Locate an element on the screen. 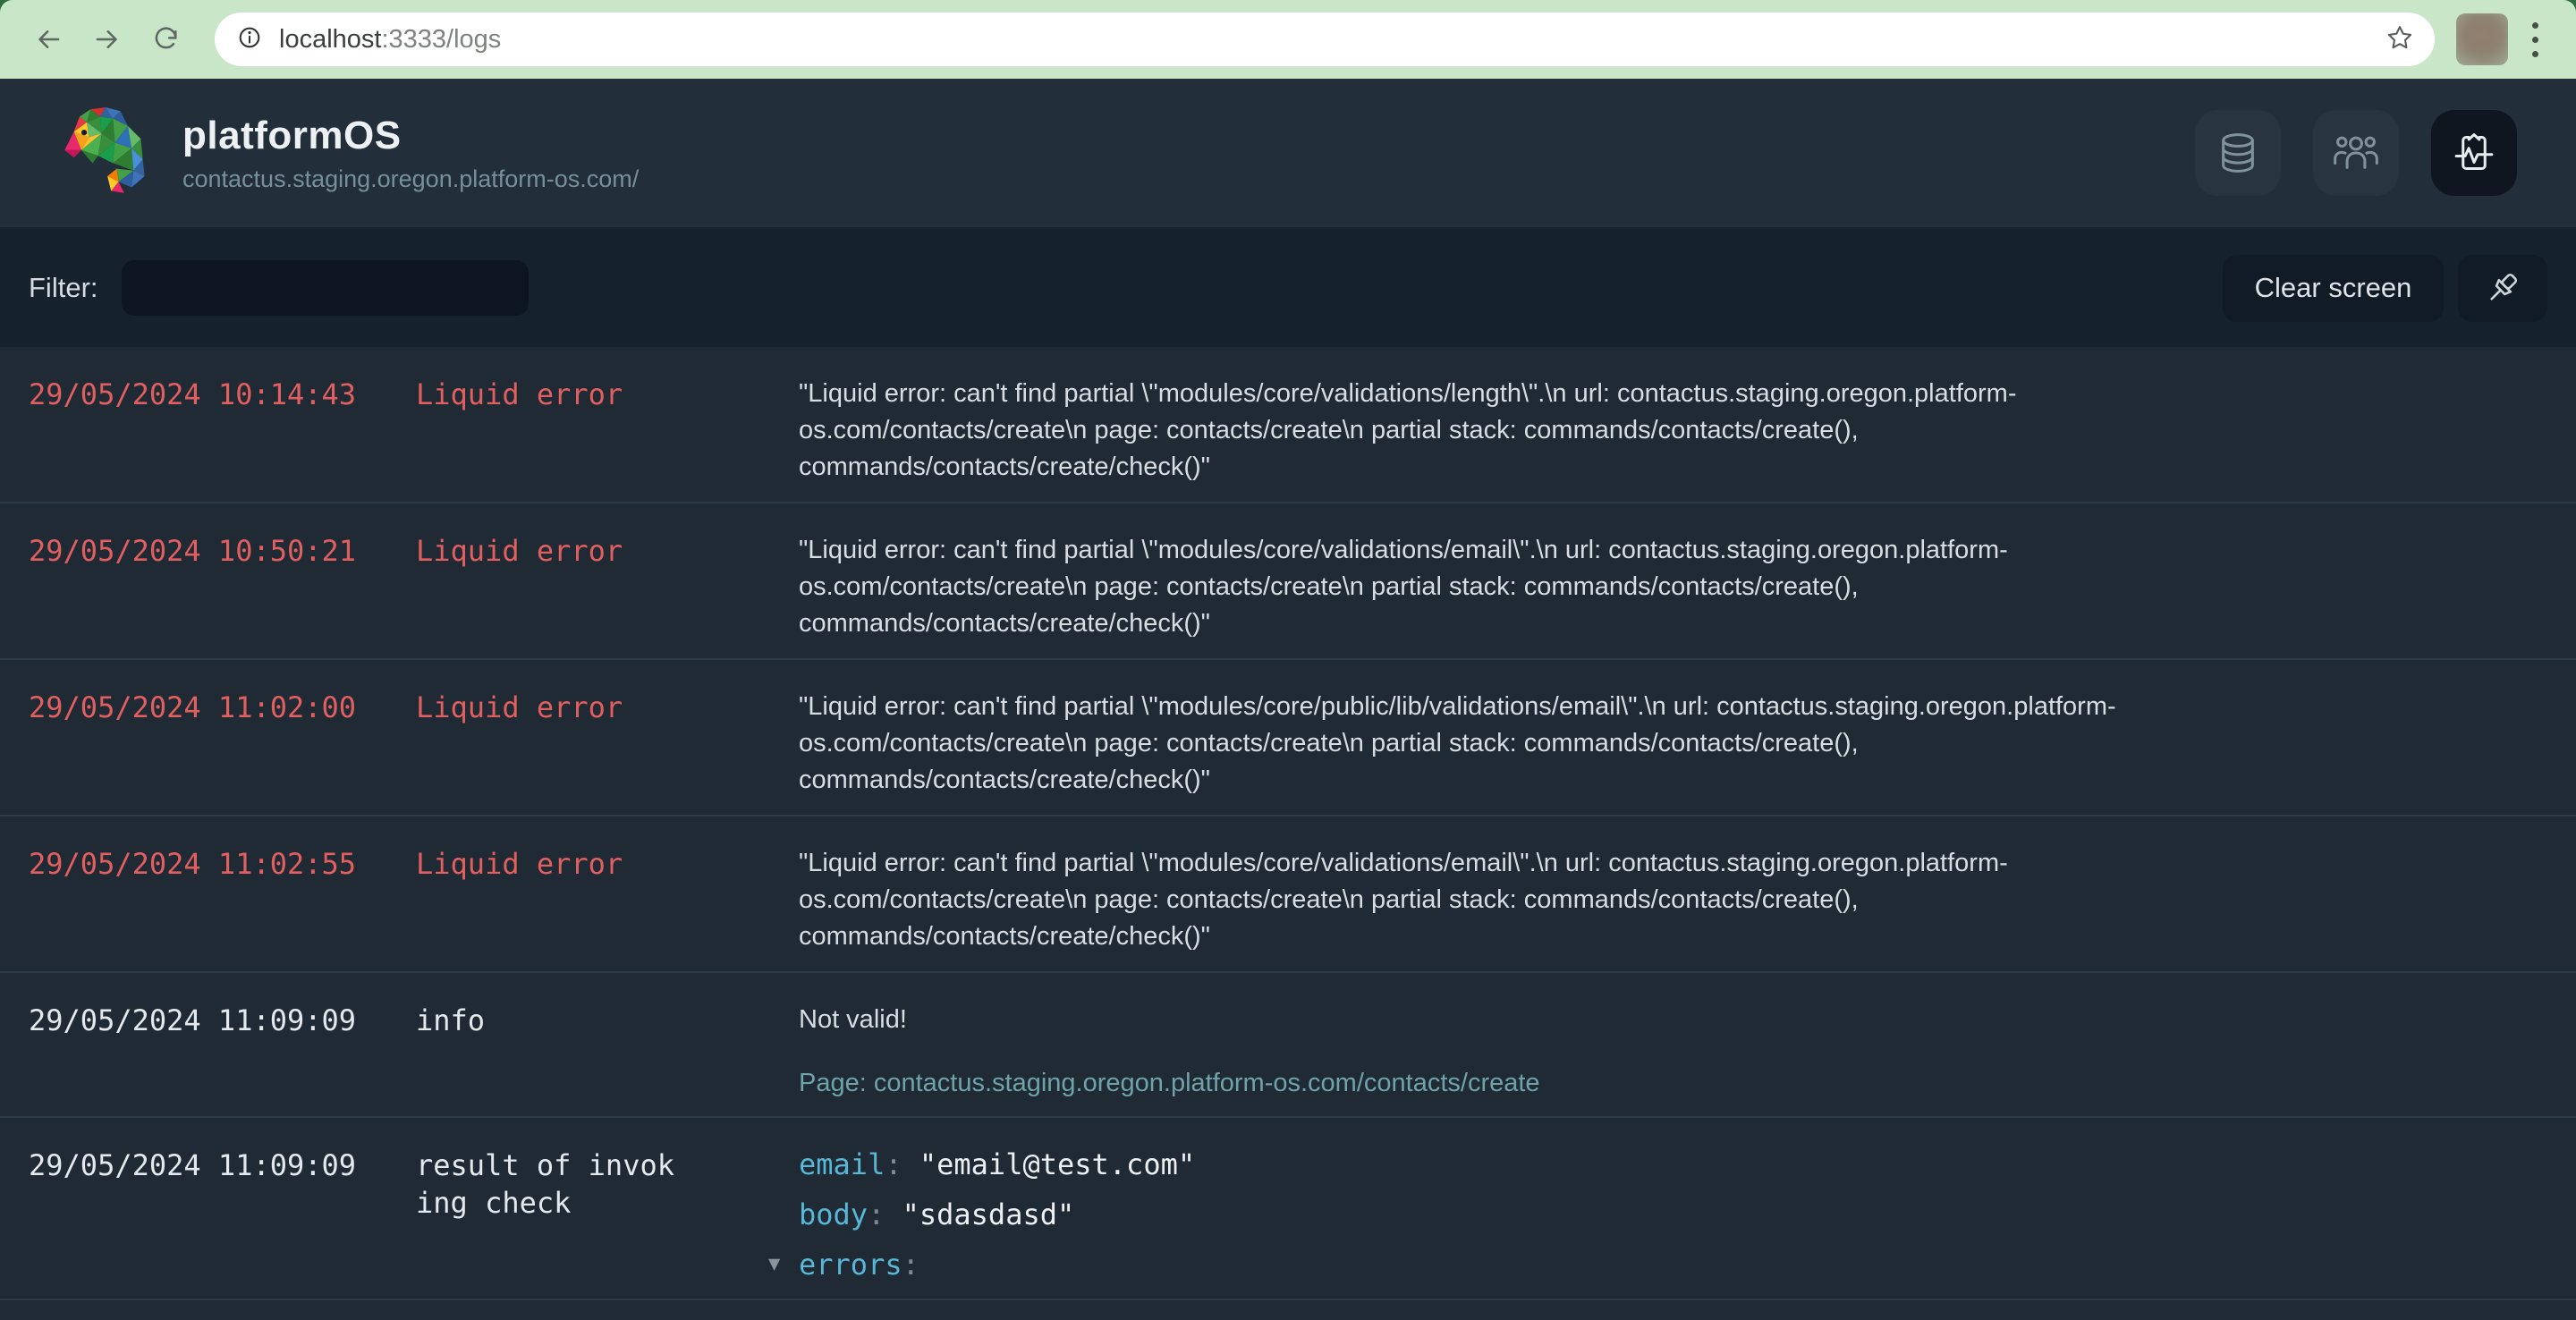 The height and width of the screenshot is (1320, 2576). log-time: 29/05/2024 10:14:43 is located at coordinates (193, 394).